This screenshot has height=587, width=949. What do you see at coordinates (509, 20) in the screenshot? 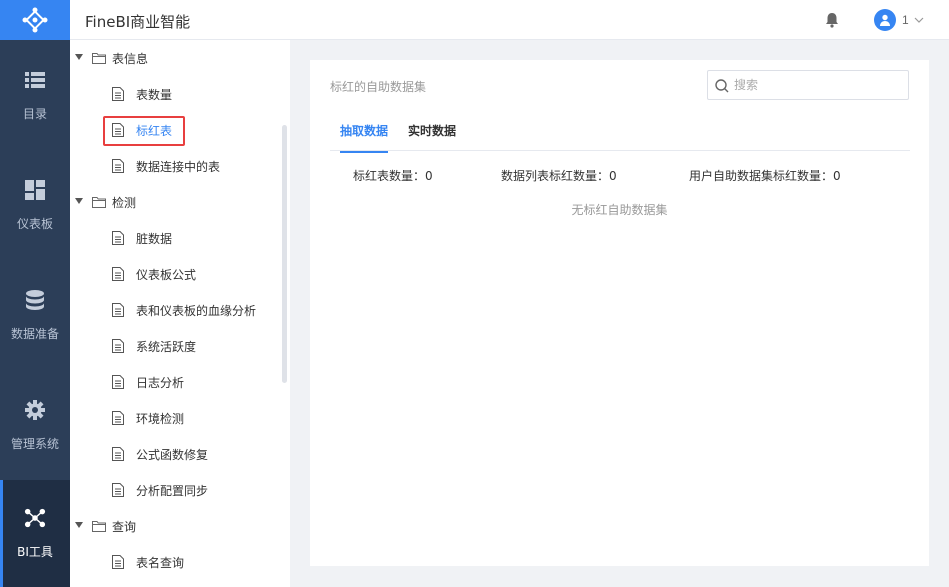
I see `top-header: FineBI商业智能 1` at bounding box center [509, 20].